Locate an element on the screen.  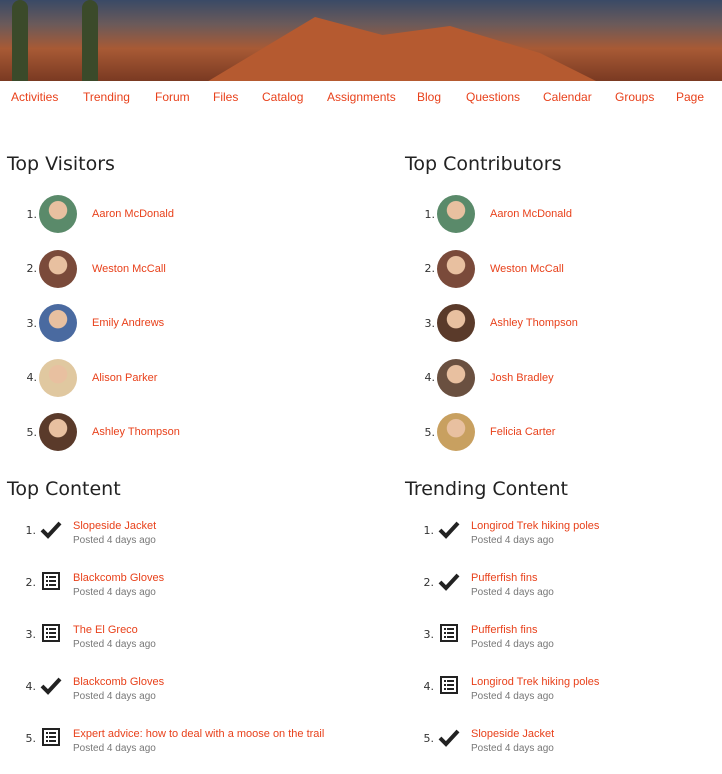
nav-page: Page is located at coordinates (690, 97).